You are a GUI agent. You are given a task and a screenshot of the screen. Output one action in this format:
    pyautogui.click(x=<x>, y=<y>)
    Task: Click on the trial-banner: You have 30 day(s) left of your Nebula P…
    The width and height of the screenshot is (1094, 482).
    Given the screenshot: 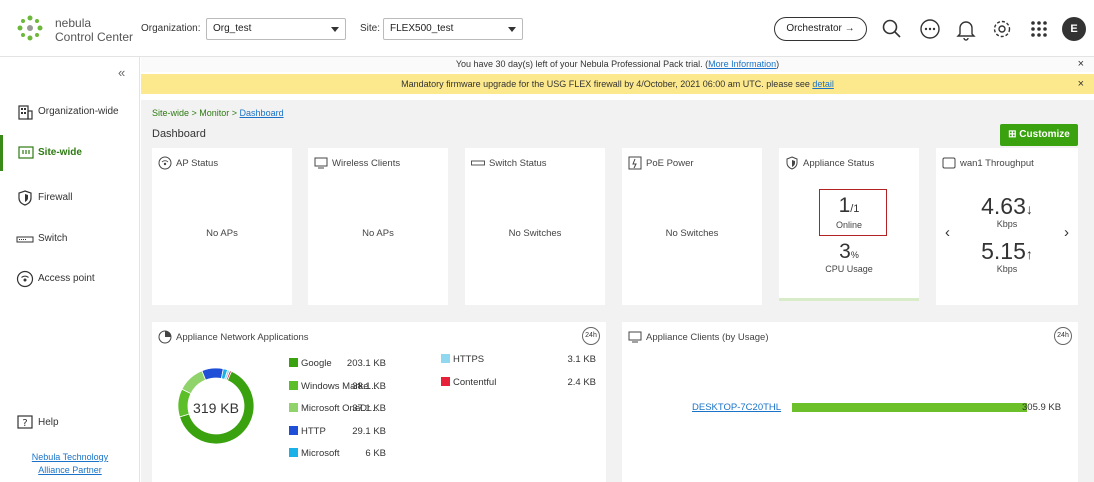 What is the action you would take?
    pyautogui.click(x=617, y=64)
    